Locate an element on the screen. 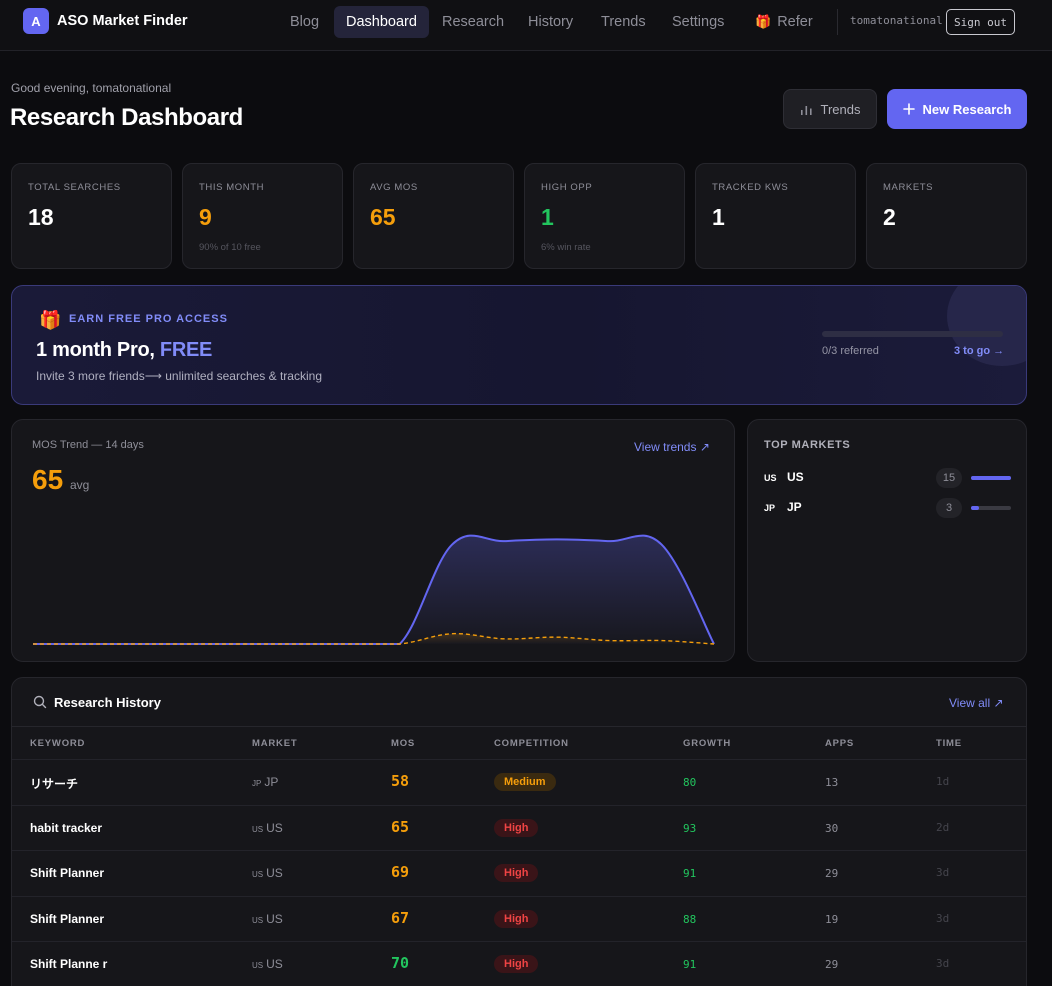 Image resolution: width=1052 pixels, height=986 pixels. market-bar-fill is located at coordinates (975, 508).